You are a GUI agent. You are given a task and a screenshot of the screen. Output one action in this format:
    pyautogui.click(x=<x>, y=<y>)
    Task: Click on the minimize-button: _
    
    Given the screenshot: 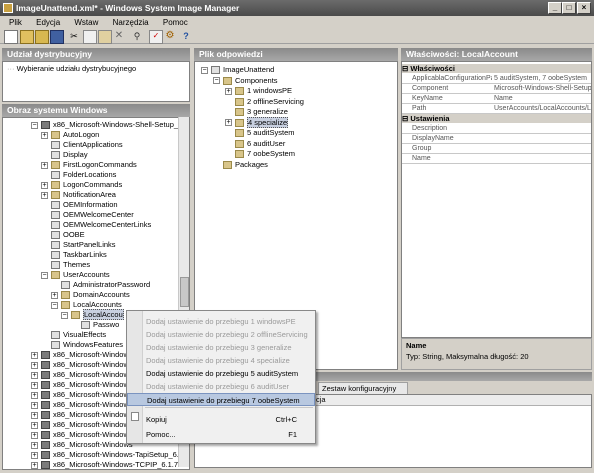 What is the action you would take?
    pyautogui.click(x=555, y=8)
    